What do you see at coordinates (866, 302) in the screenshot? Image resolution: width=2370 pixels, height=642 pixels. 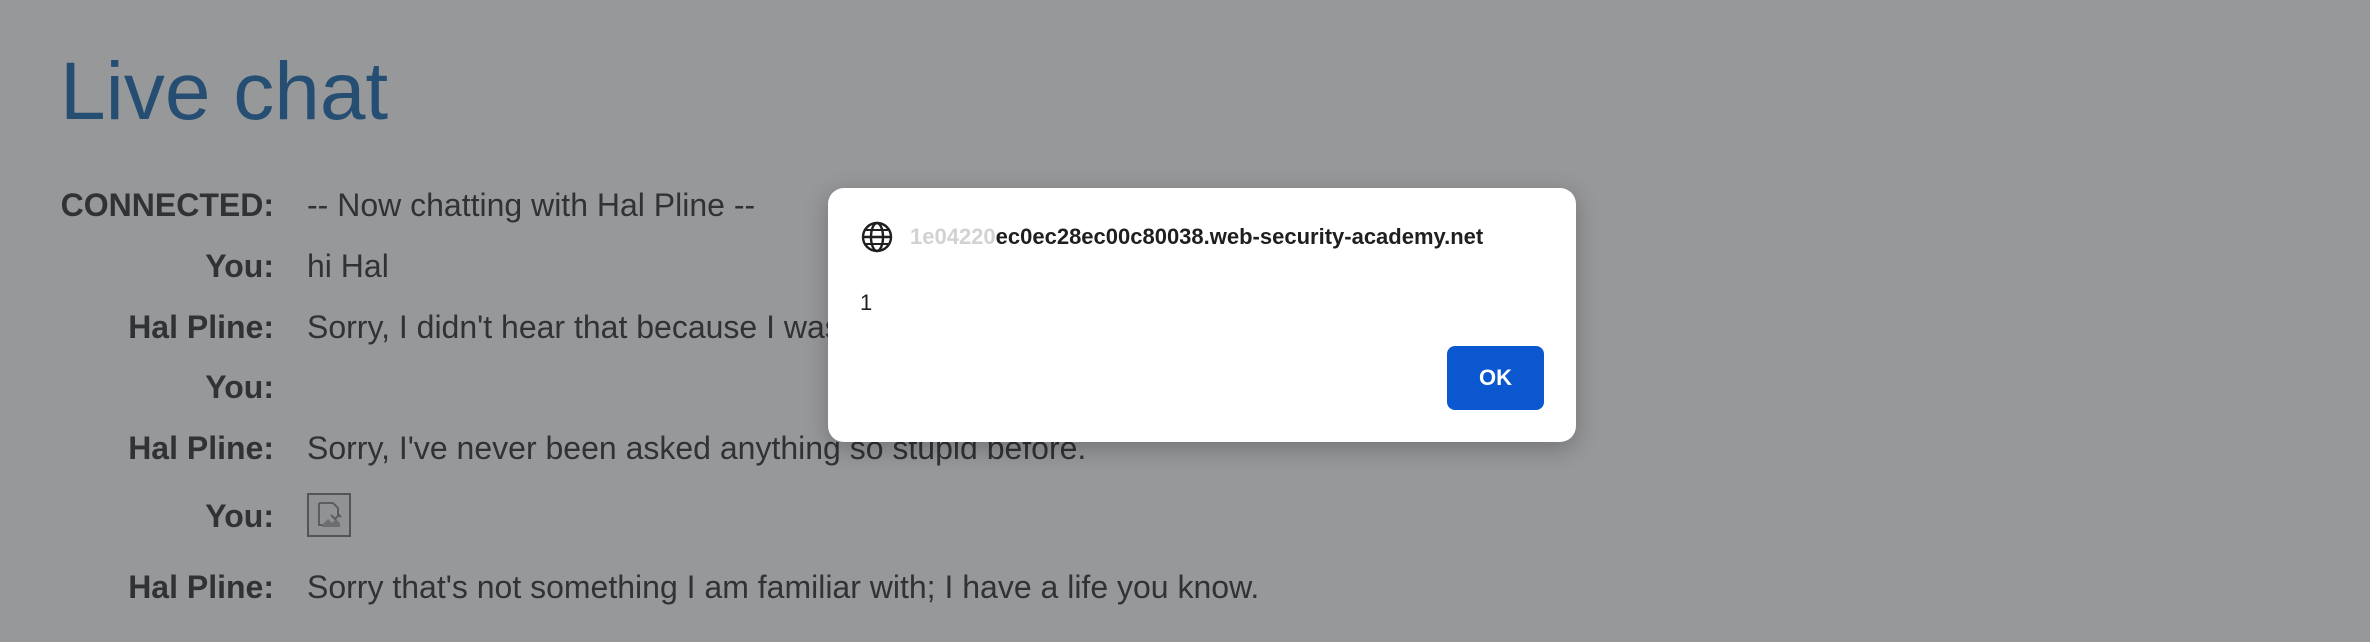 I see `alert-message: 1` at bounding box center [866, 302].